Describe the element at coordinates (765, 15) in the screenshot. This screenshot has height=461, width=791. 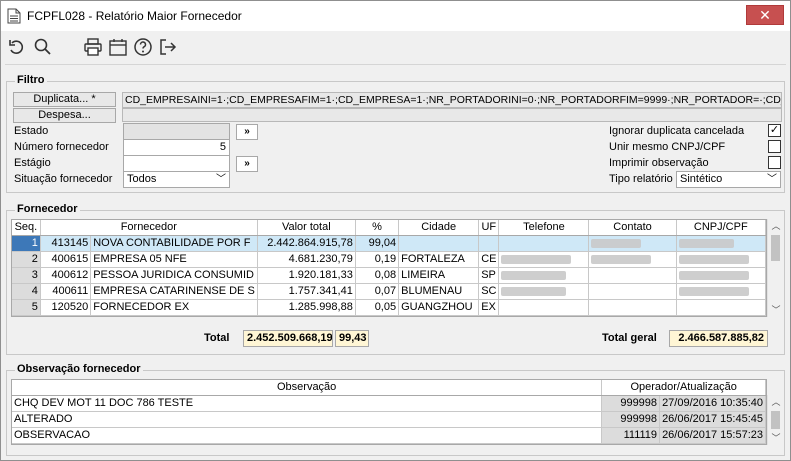
I see `close-button: ✕` at that location.